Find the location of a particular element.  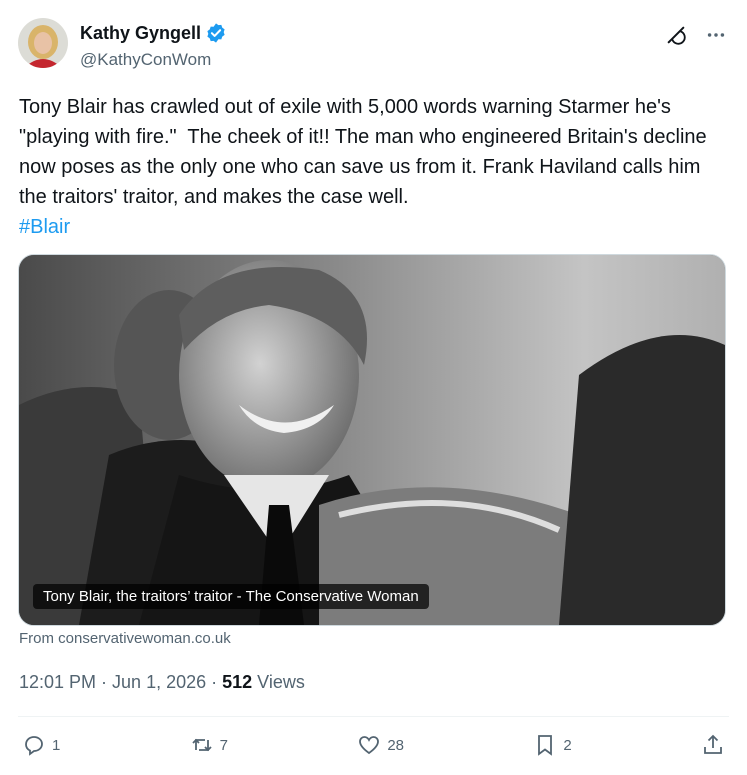

like-icon is located at coordinates (369, 745).